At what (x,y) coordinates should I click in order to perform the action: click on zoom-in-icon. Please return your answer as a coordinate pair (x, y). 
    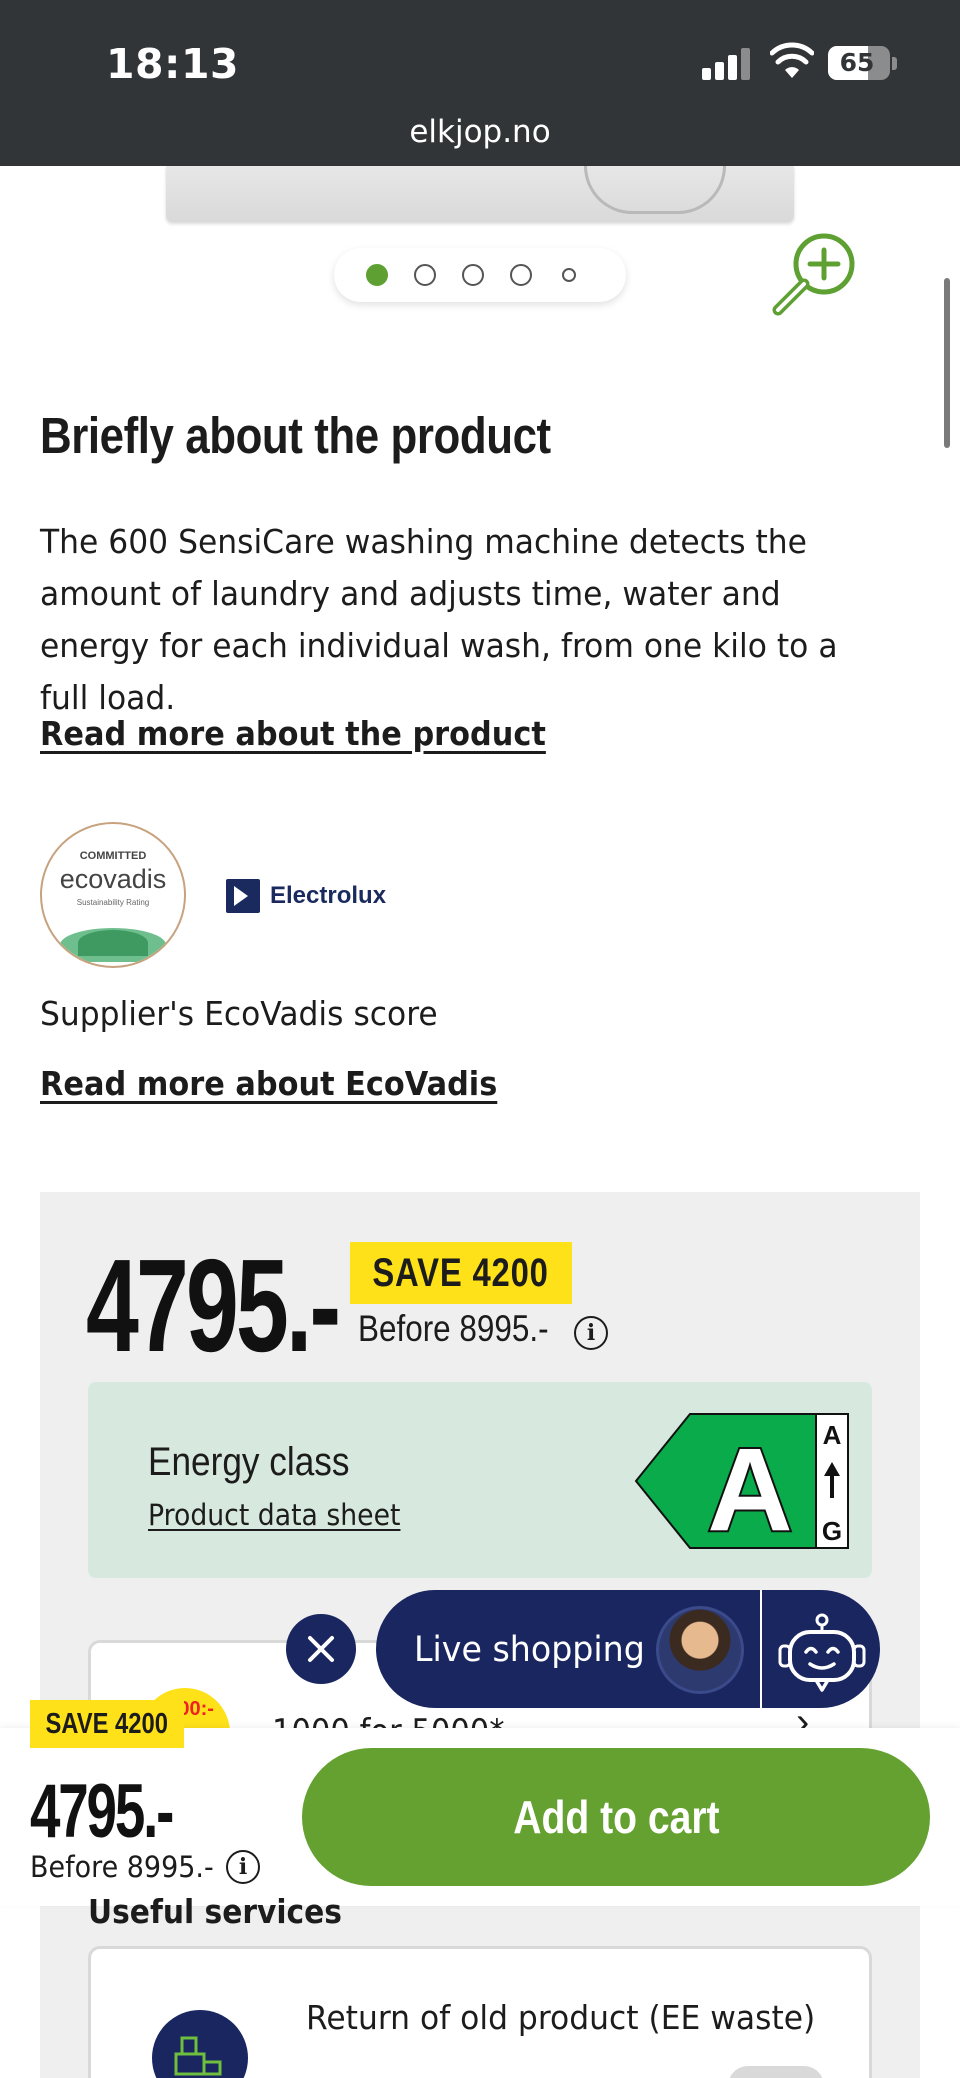
    Looking at the image, I should click on (813, 273).